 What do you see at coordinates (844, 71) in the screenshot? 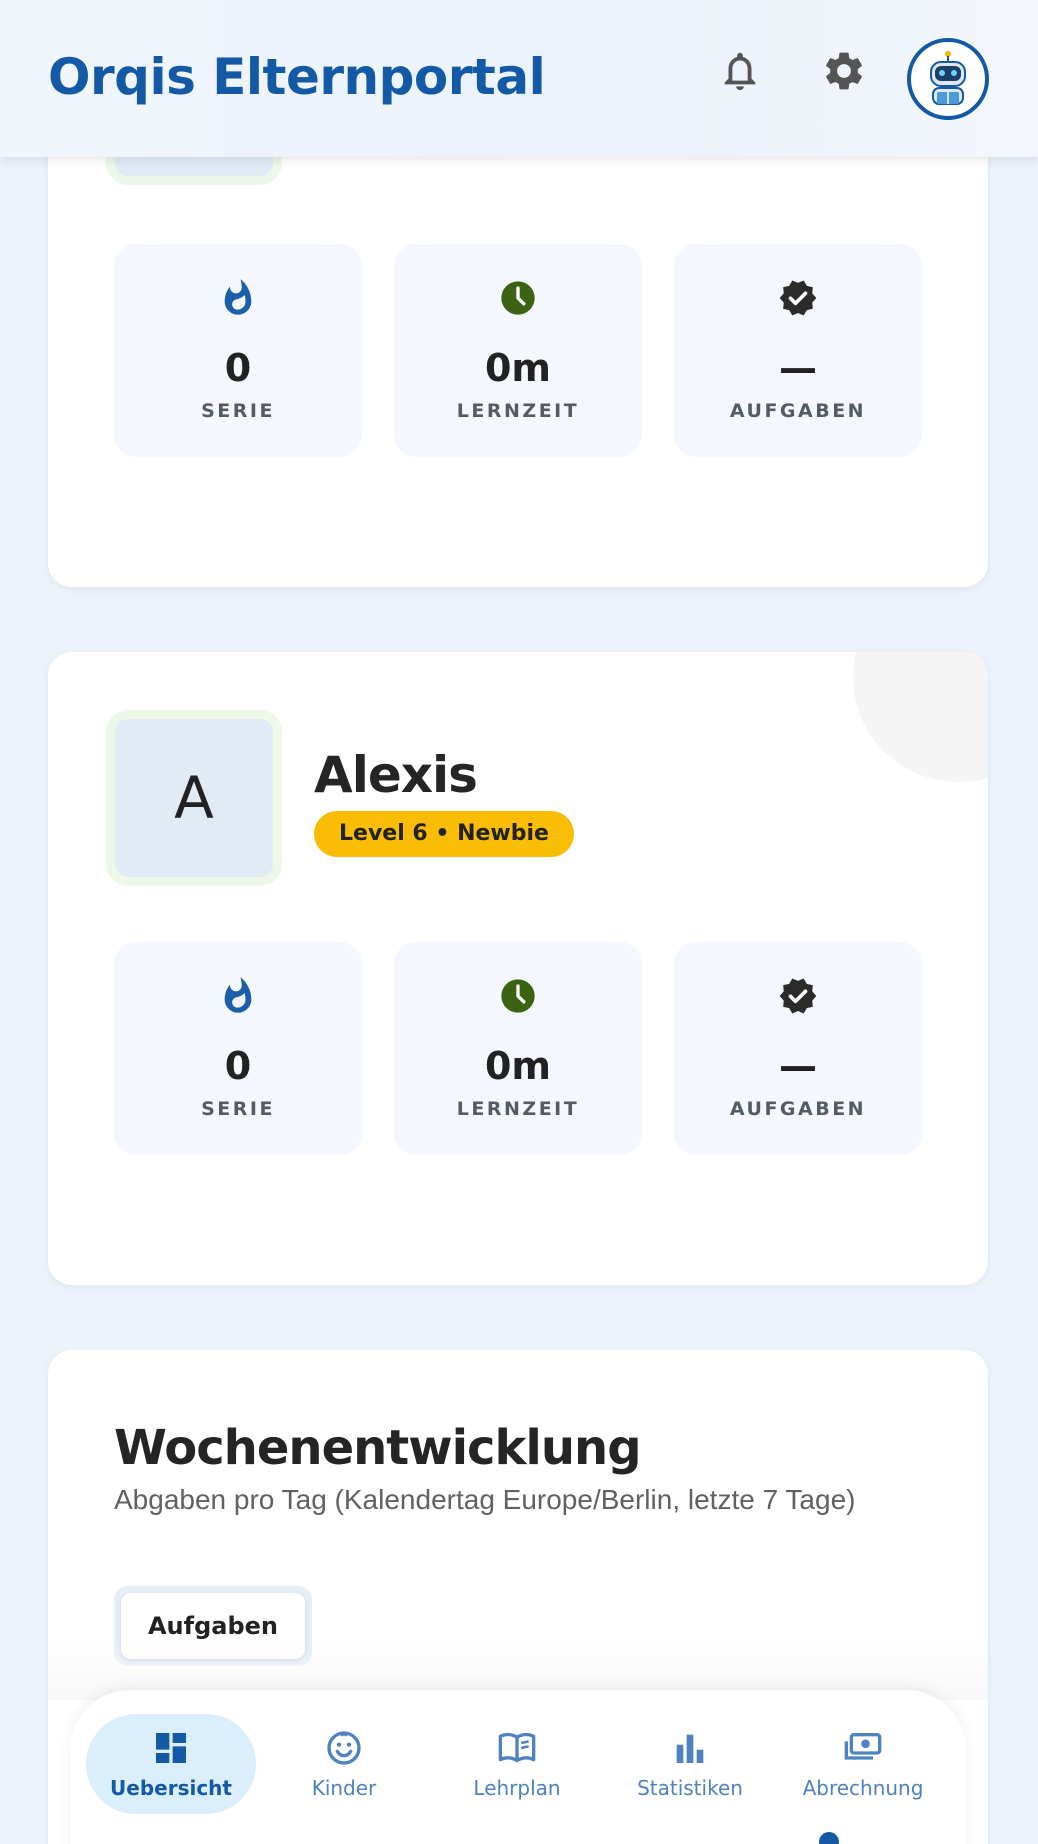
I see `gear-icon` at bounding box center [844, 71].